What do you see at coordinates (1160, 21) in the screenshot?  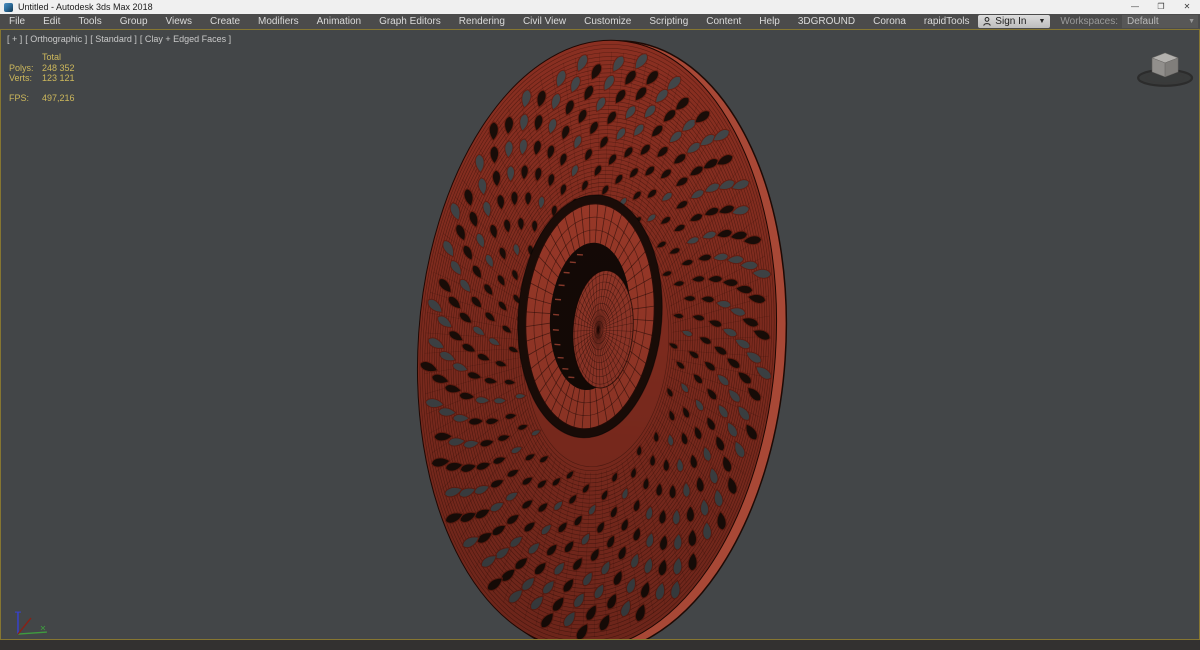 I see `workspaces-dropdown: Default ▼` at bounding box center [1160, 21].